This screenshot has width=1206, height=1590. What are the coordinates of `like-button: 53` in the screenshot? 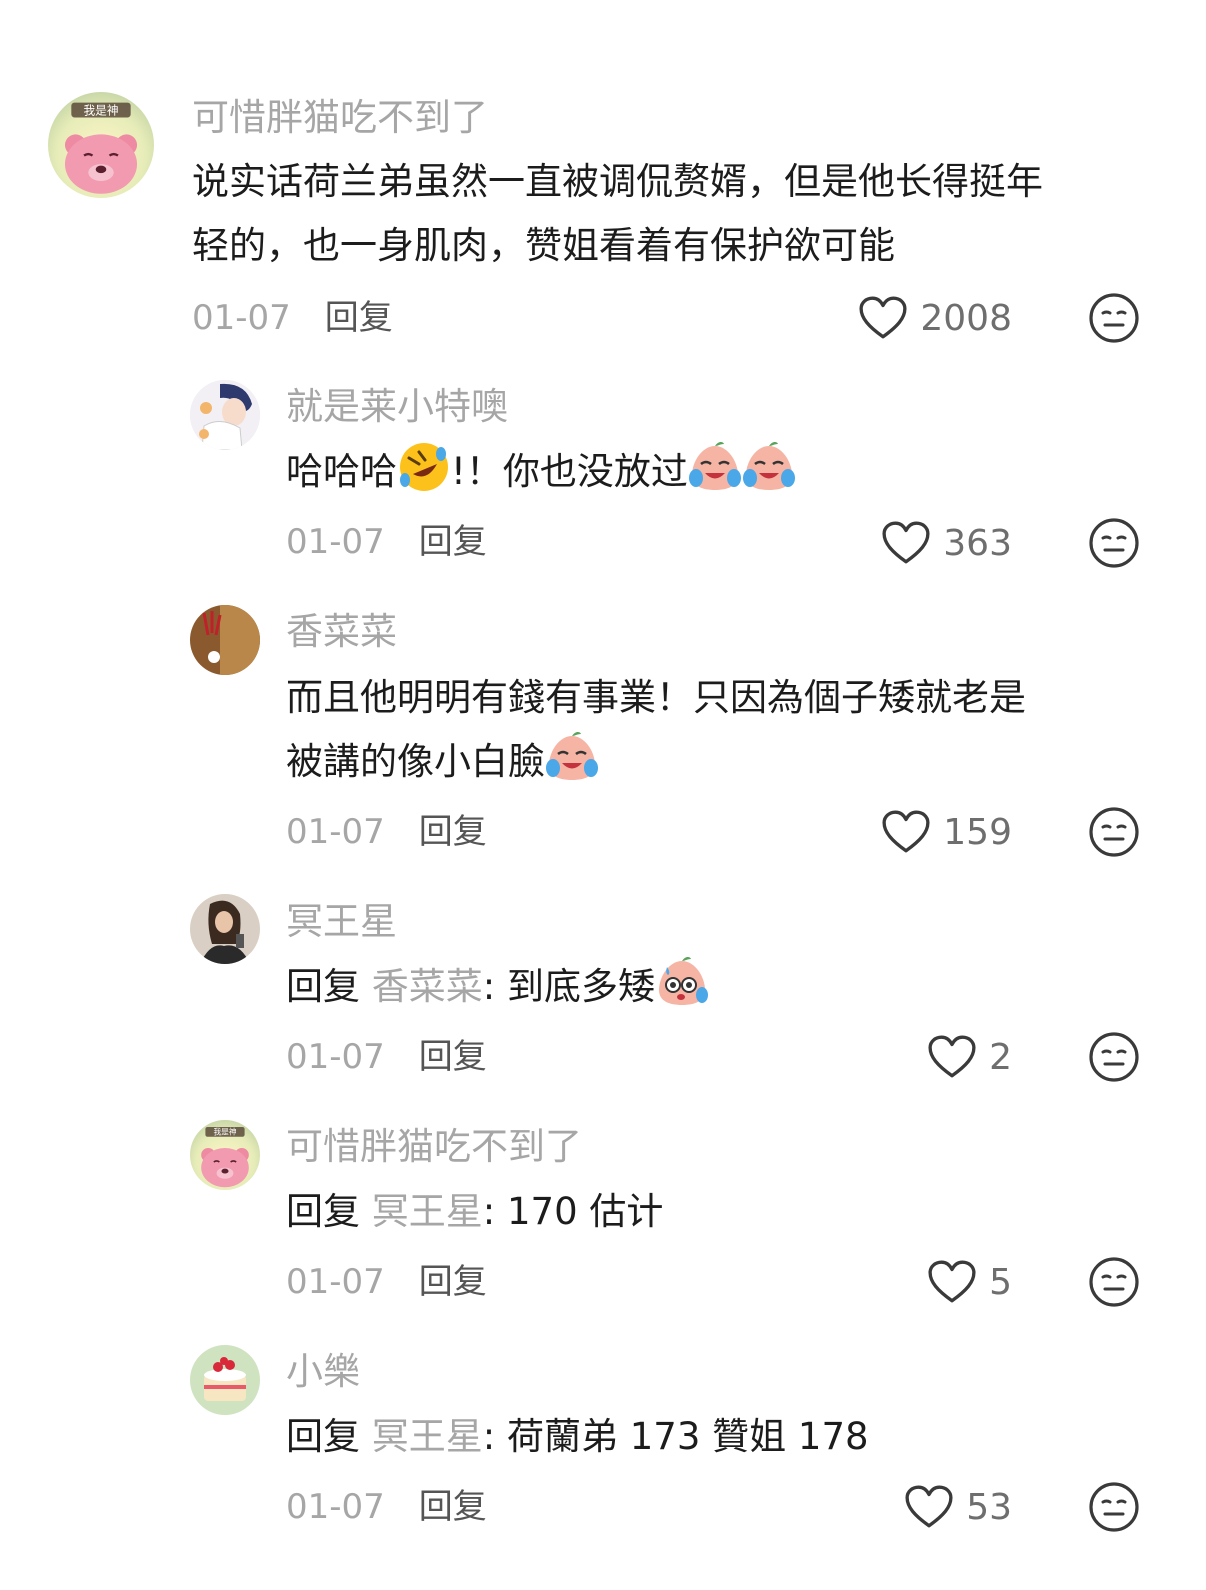 It's located at (916, 1507).